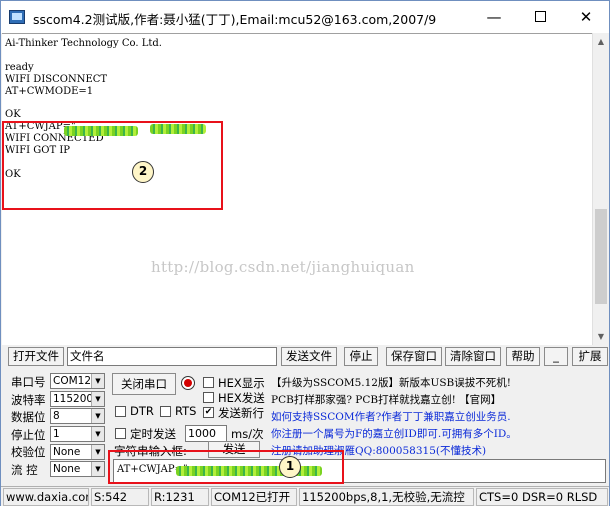 Image resolution: width=610 pixels, height=506 pixels. Describe the element at coordinates (361, 356) in the screenshot. I see `stop-button: 停止` at that location.